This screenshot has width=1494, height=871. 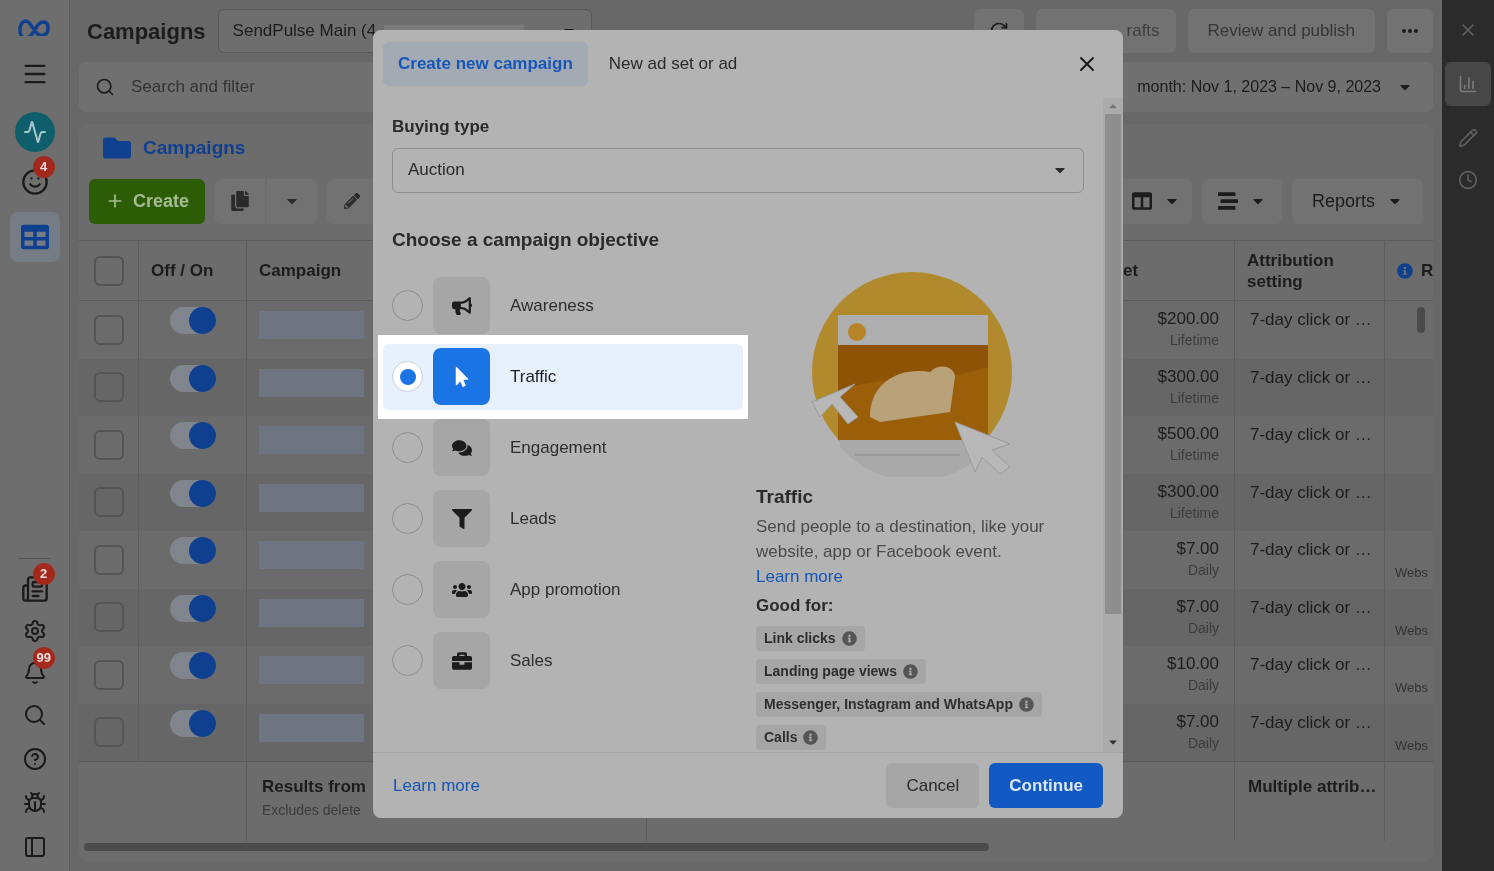 What do you see at coordinates (563, 305) in the screenshot?
I see `objective-option: Awareness` at bounding box center [563, 305].